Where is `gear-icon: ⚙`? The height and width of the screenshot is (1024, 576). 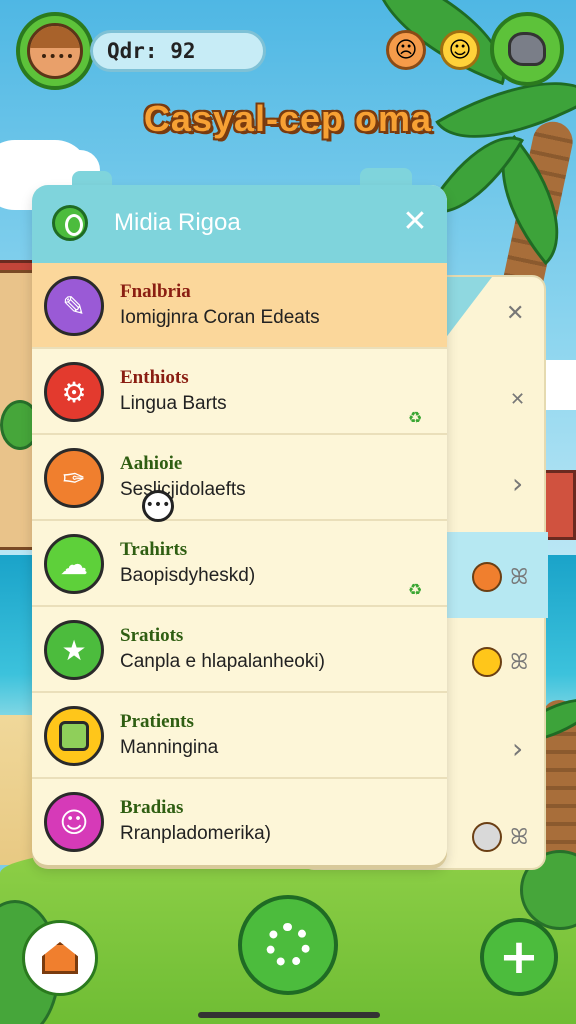 gear-icon: ⚙ is located at coordinates (74, 392).